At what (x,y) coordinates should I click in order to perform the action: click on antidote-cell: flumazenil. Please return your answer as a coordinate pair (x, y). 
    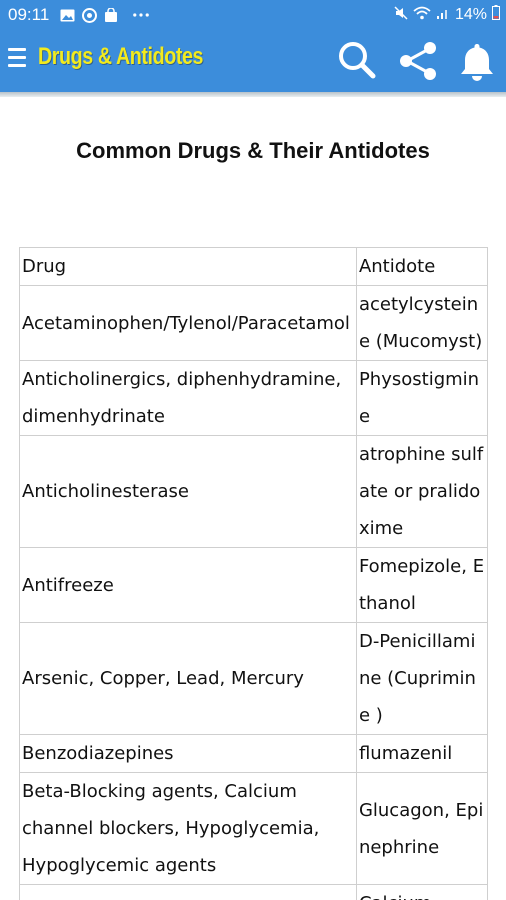
    Looking at the image, I should click on (422, 753).